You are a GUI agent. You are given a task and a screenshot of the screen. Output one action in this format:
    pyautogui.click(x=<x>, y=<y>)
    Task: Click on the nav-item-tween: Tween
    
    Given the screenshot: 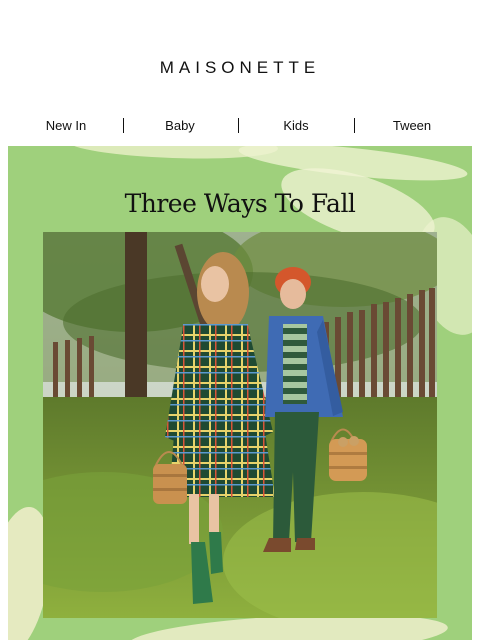 What is the action you would take?
    pyautogui.click(x=412, y=125)
    